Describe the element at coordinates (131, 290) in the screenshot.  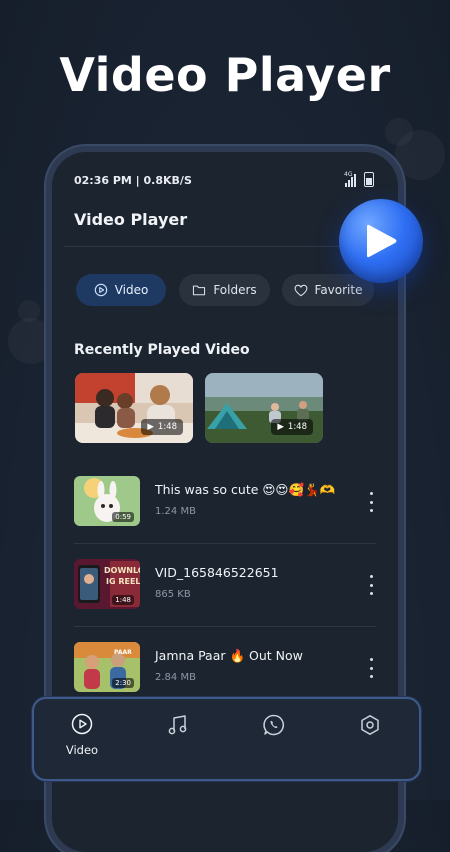
I see `tab-label: Video` at that location.